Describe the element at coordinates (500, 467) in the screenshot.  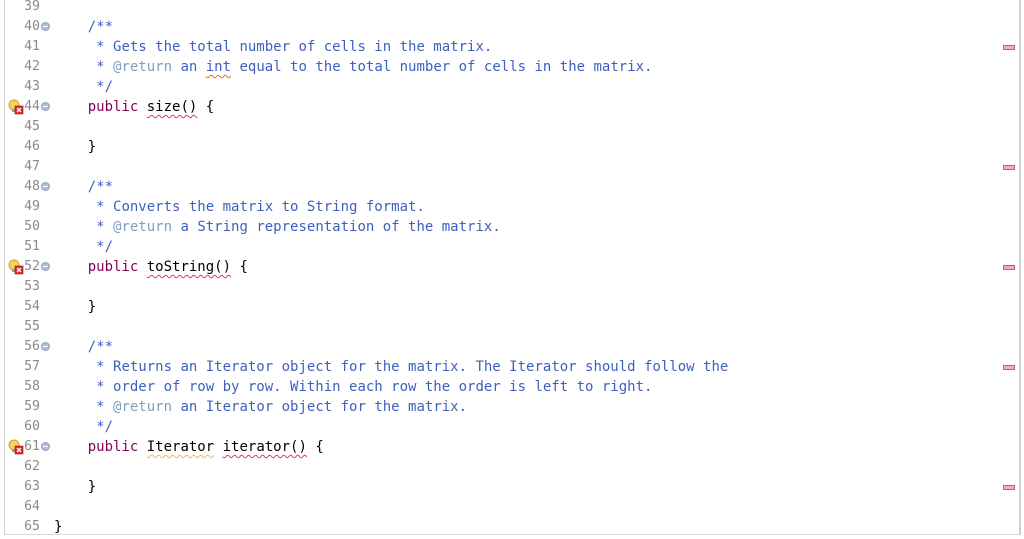
I see `code-line: 62` at that location.